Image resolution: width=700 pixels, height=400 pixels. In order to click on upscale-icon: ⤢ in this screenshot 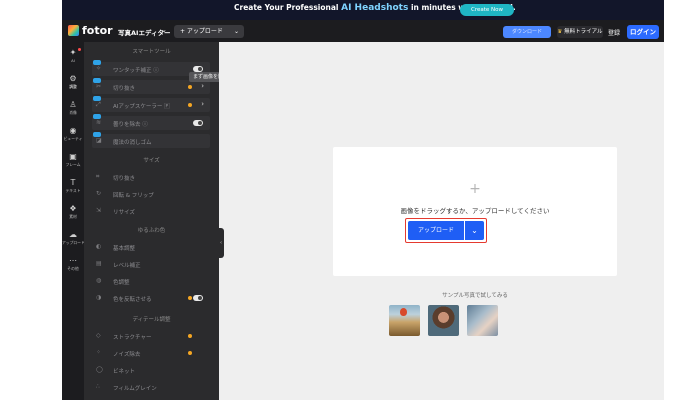, I will do `click(98, 104)`.